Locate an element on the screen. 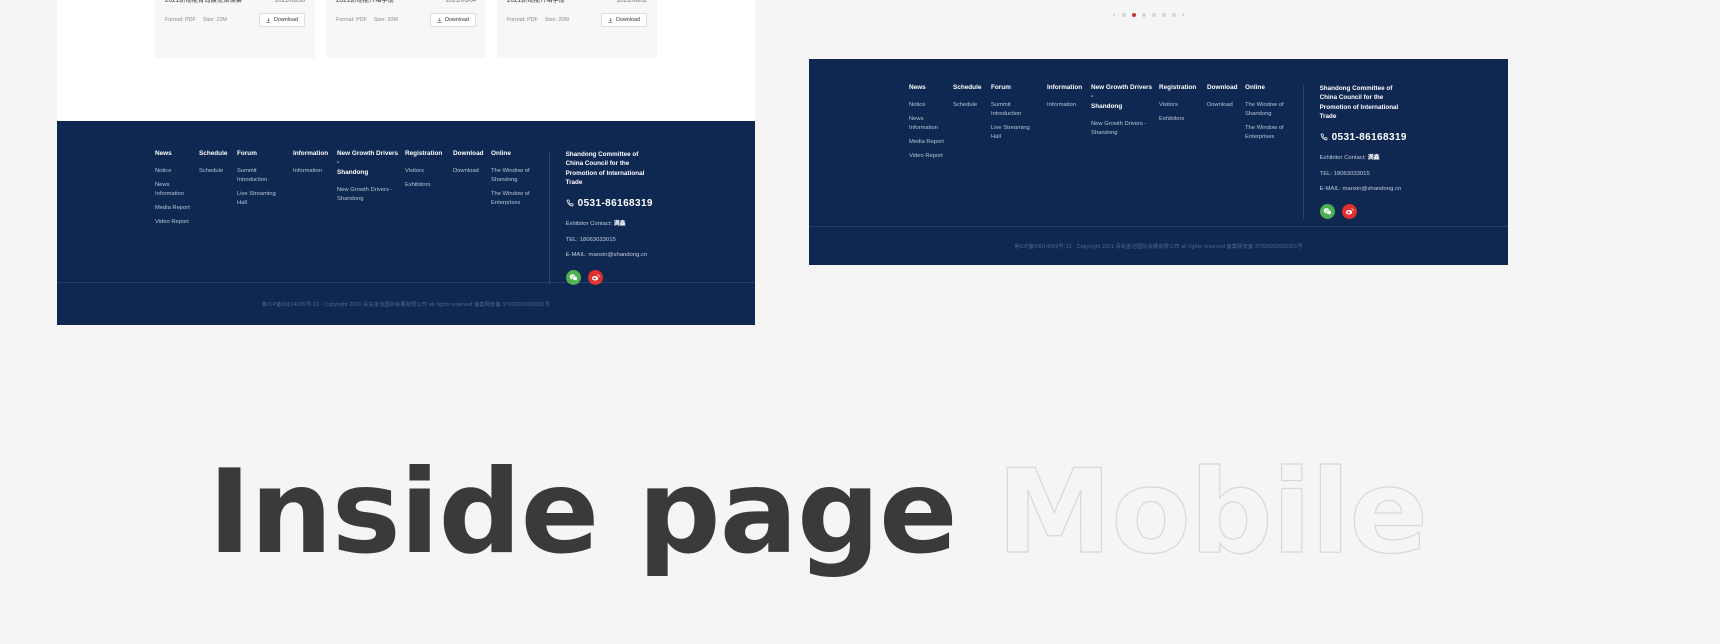 The height and width of the screenshot is (644, 1720). phone-icon is located at coordinates (569, 203).